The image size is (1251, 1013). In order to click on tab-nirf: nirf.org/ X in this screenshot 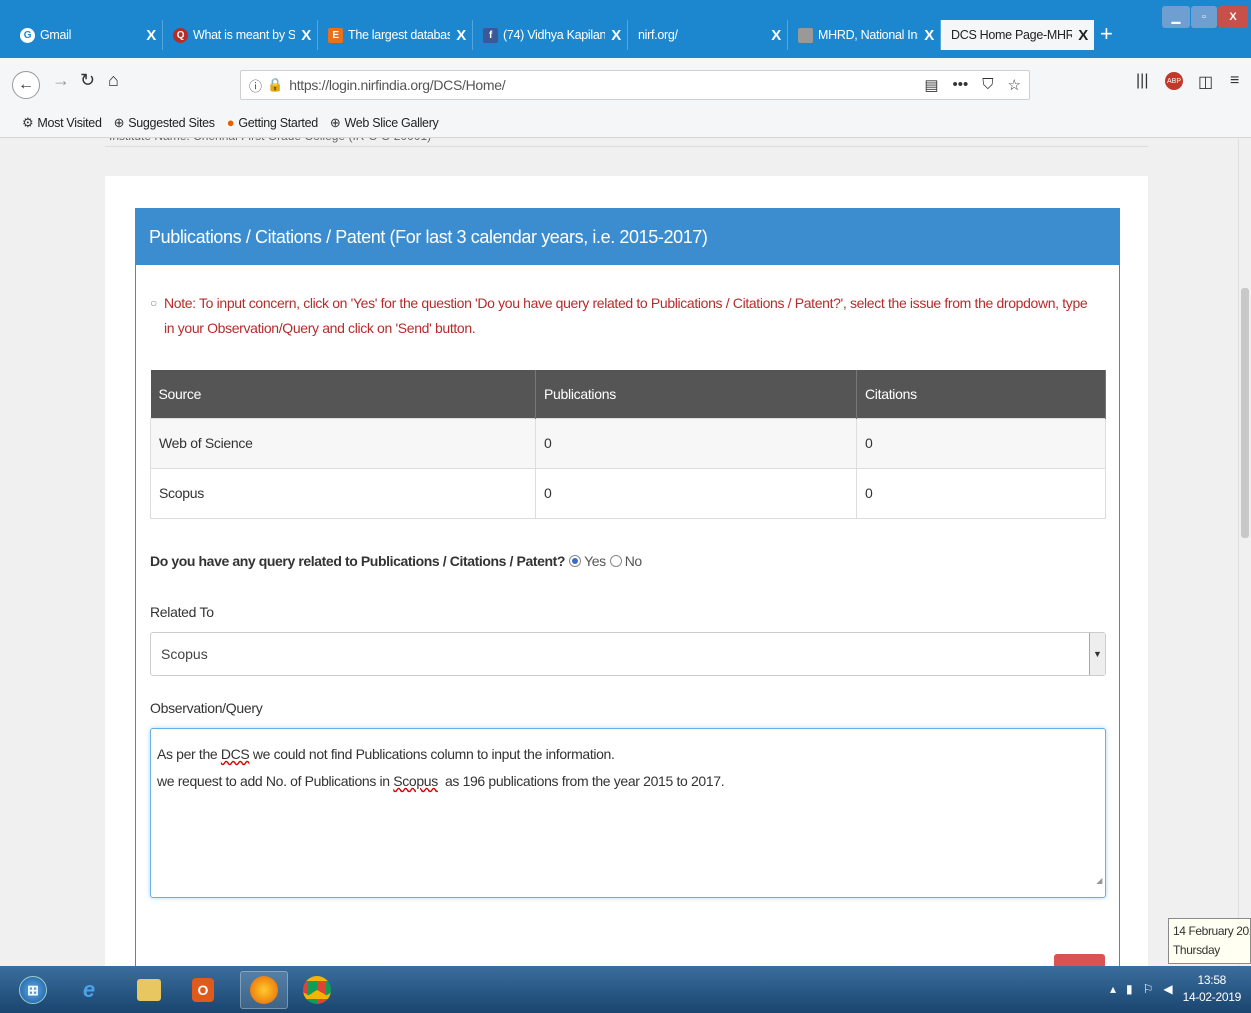, I will do `click(708, 35)`.